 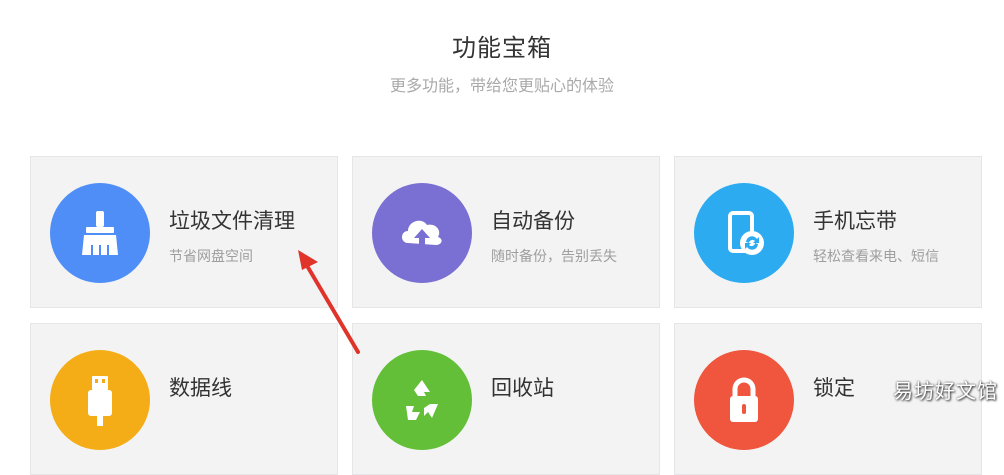 I want to click on feature-card-auto-backup: 自动备份 随时备份，告别丢失, so click(x=506, y=232).